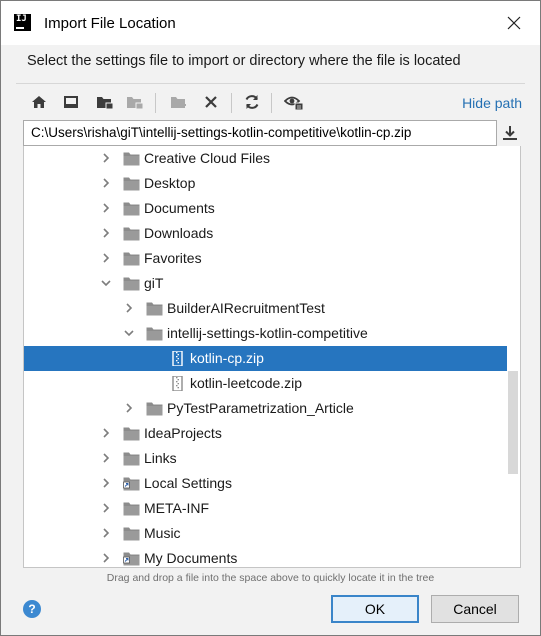 The height and width of the screenshot is (636, 541). I want to click on home-button, so click(39, 102).